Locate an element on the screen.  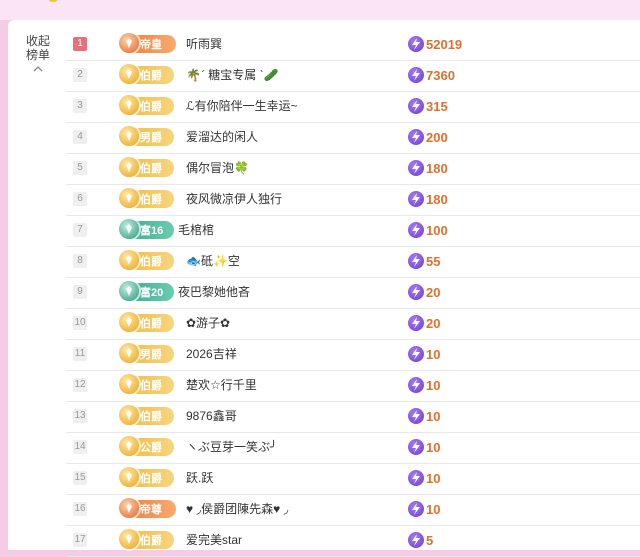
level-badge: 富16 is located at coordinates (146, 229).